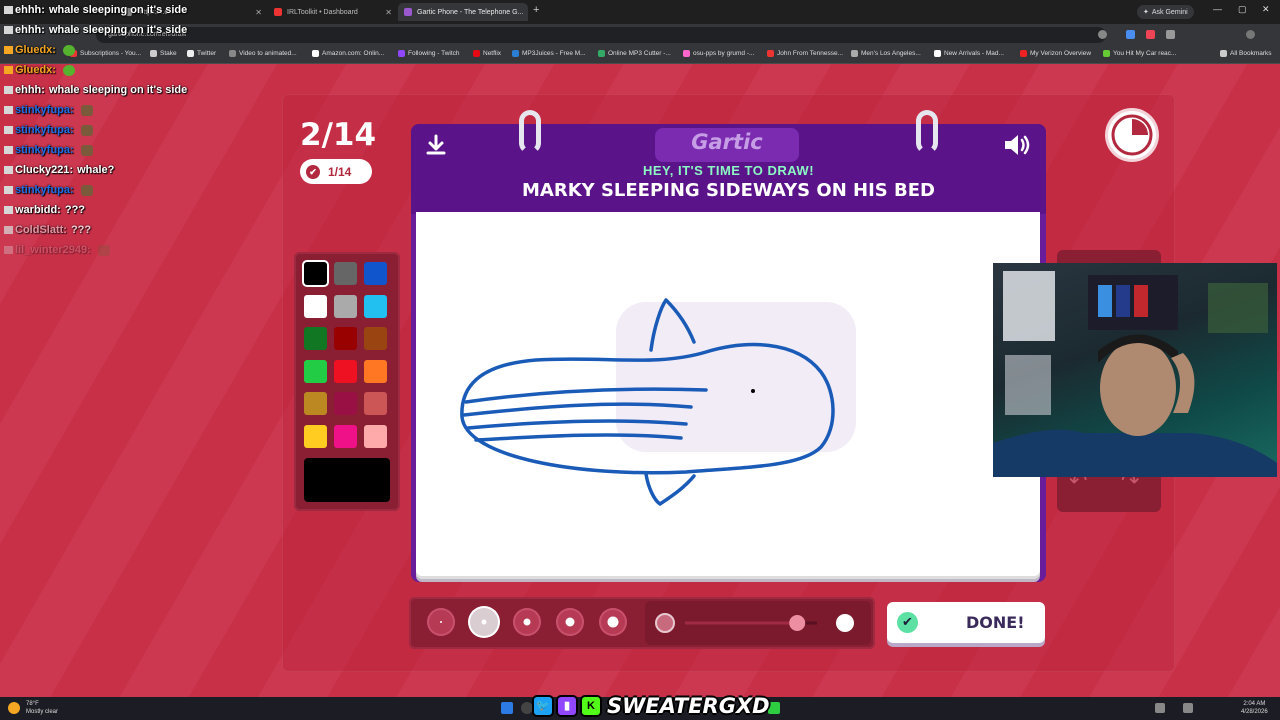  I want to click on bookmark-item: Following - Twitch, so click(429, 53).